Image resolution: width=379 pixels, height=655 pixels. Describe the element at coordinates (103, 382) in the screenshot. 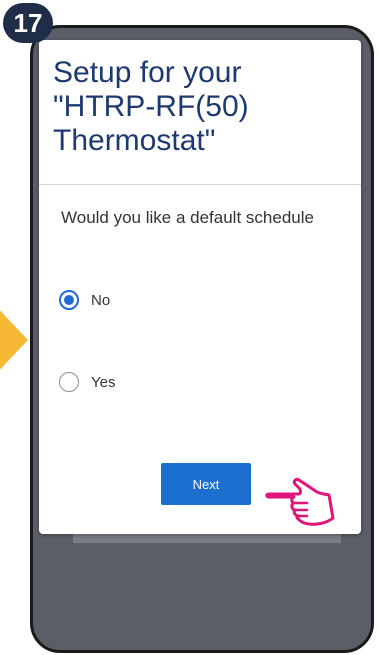

I see `radio-label-yes: Yes` at that location.